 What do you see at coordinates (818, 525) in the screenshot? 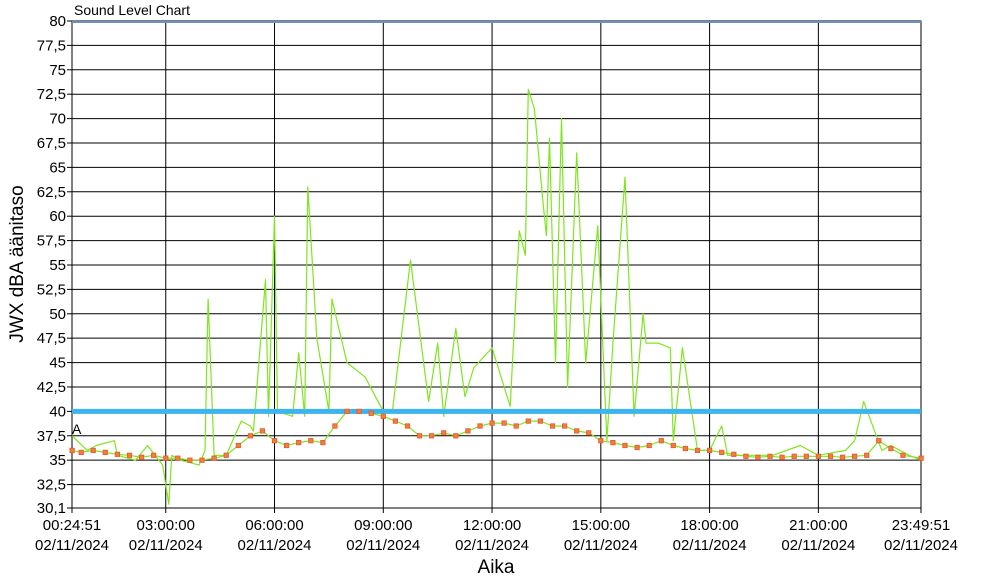
I see `x-tick-label-time: 21:00:00` at bounding box center [818, 525].